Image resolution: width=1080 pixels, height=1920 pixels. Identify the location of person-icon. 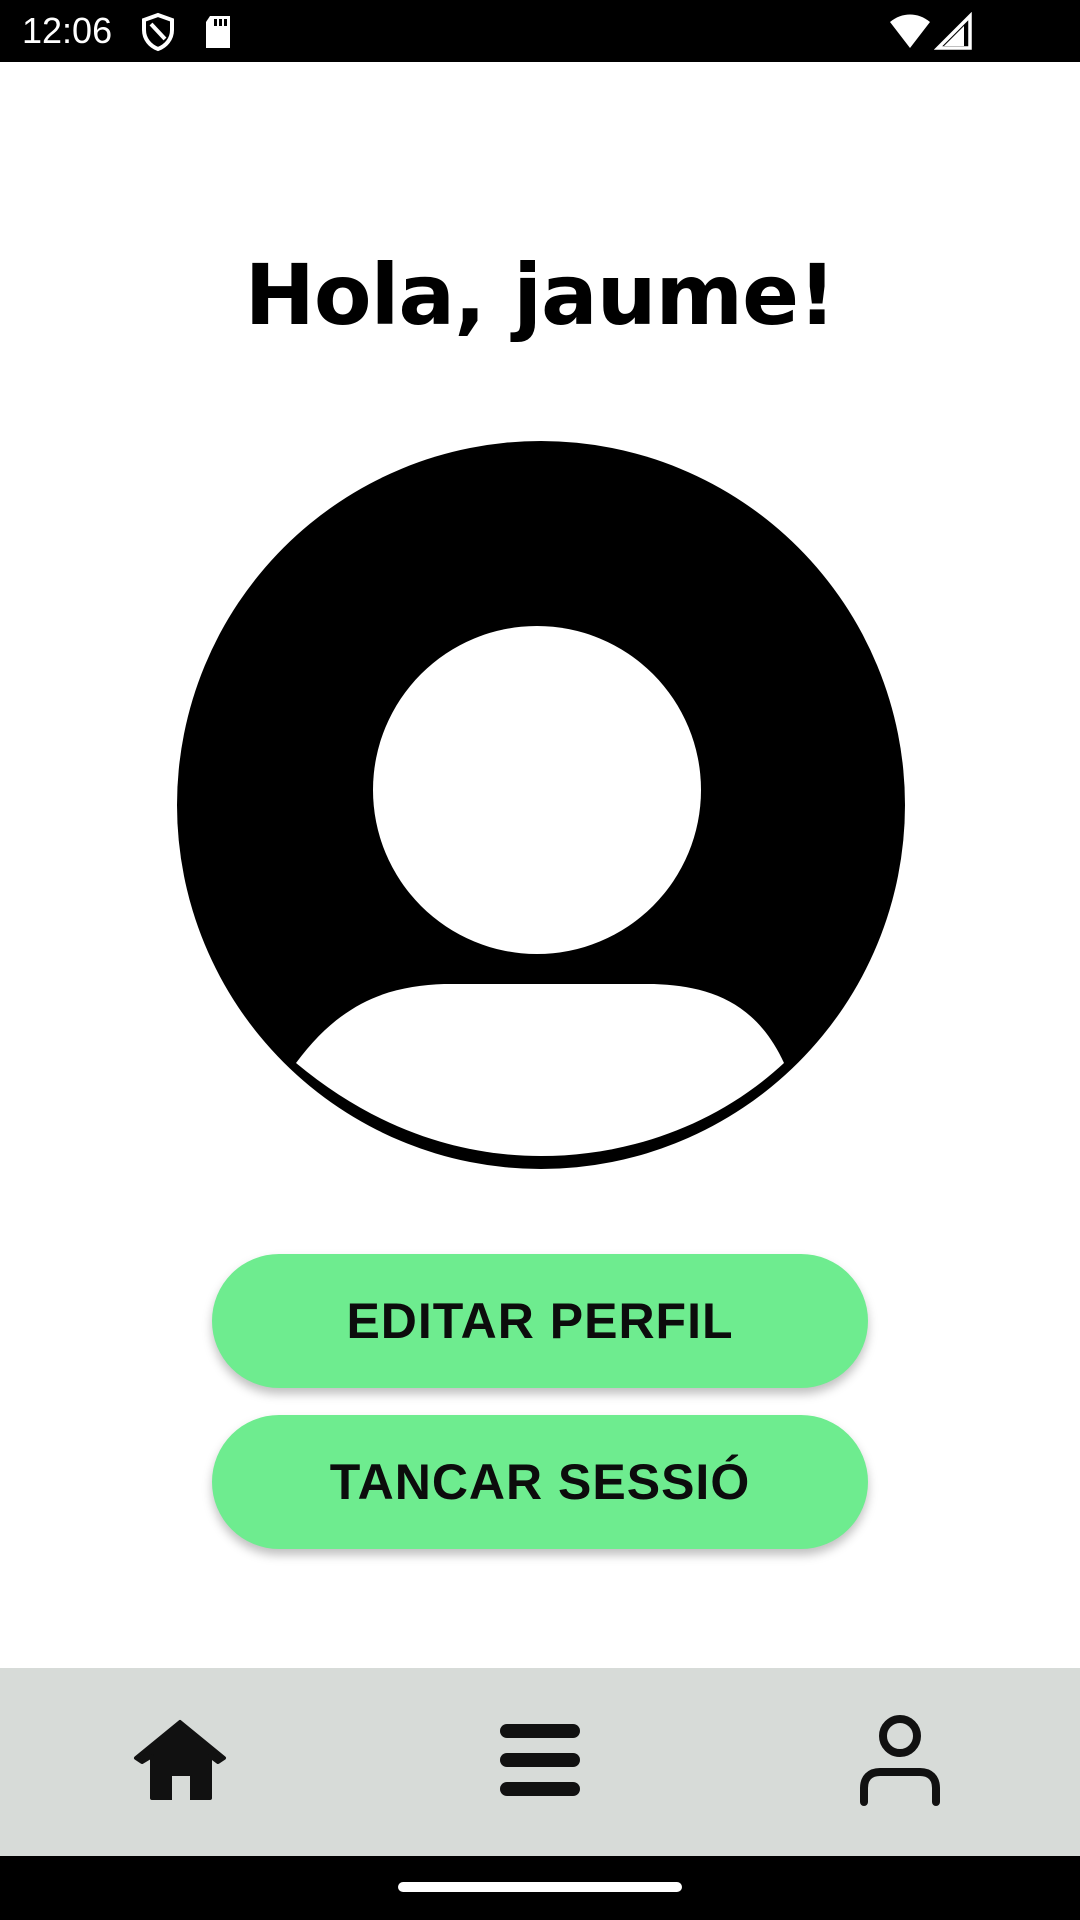
(900, 1762).